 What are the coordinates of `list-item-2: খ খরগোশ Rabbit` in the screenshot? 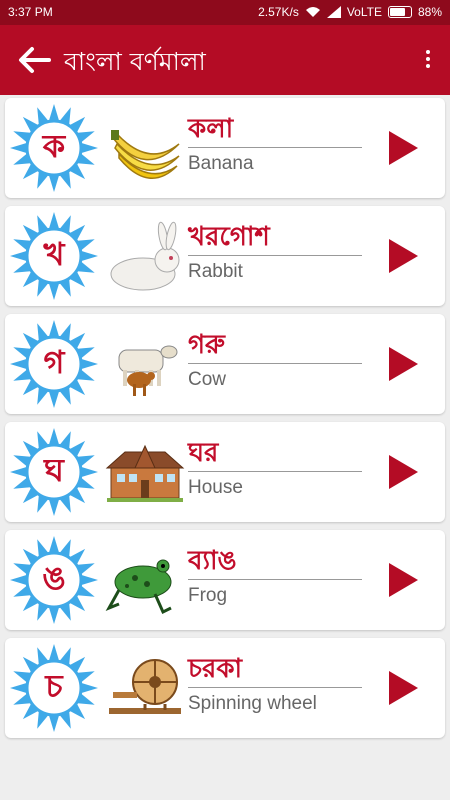 It's located at (225, 256).